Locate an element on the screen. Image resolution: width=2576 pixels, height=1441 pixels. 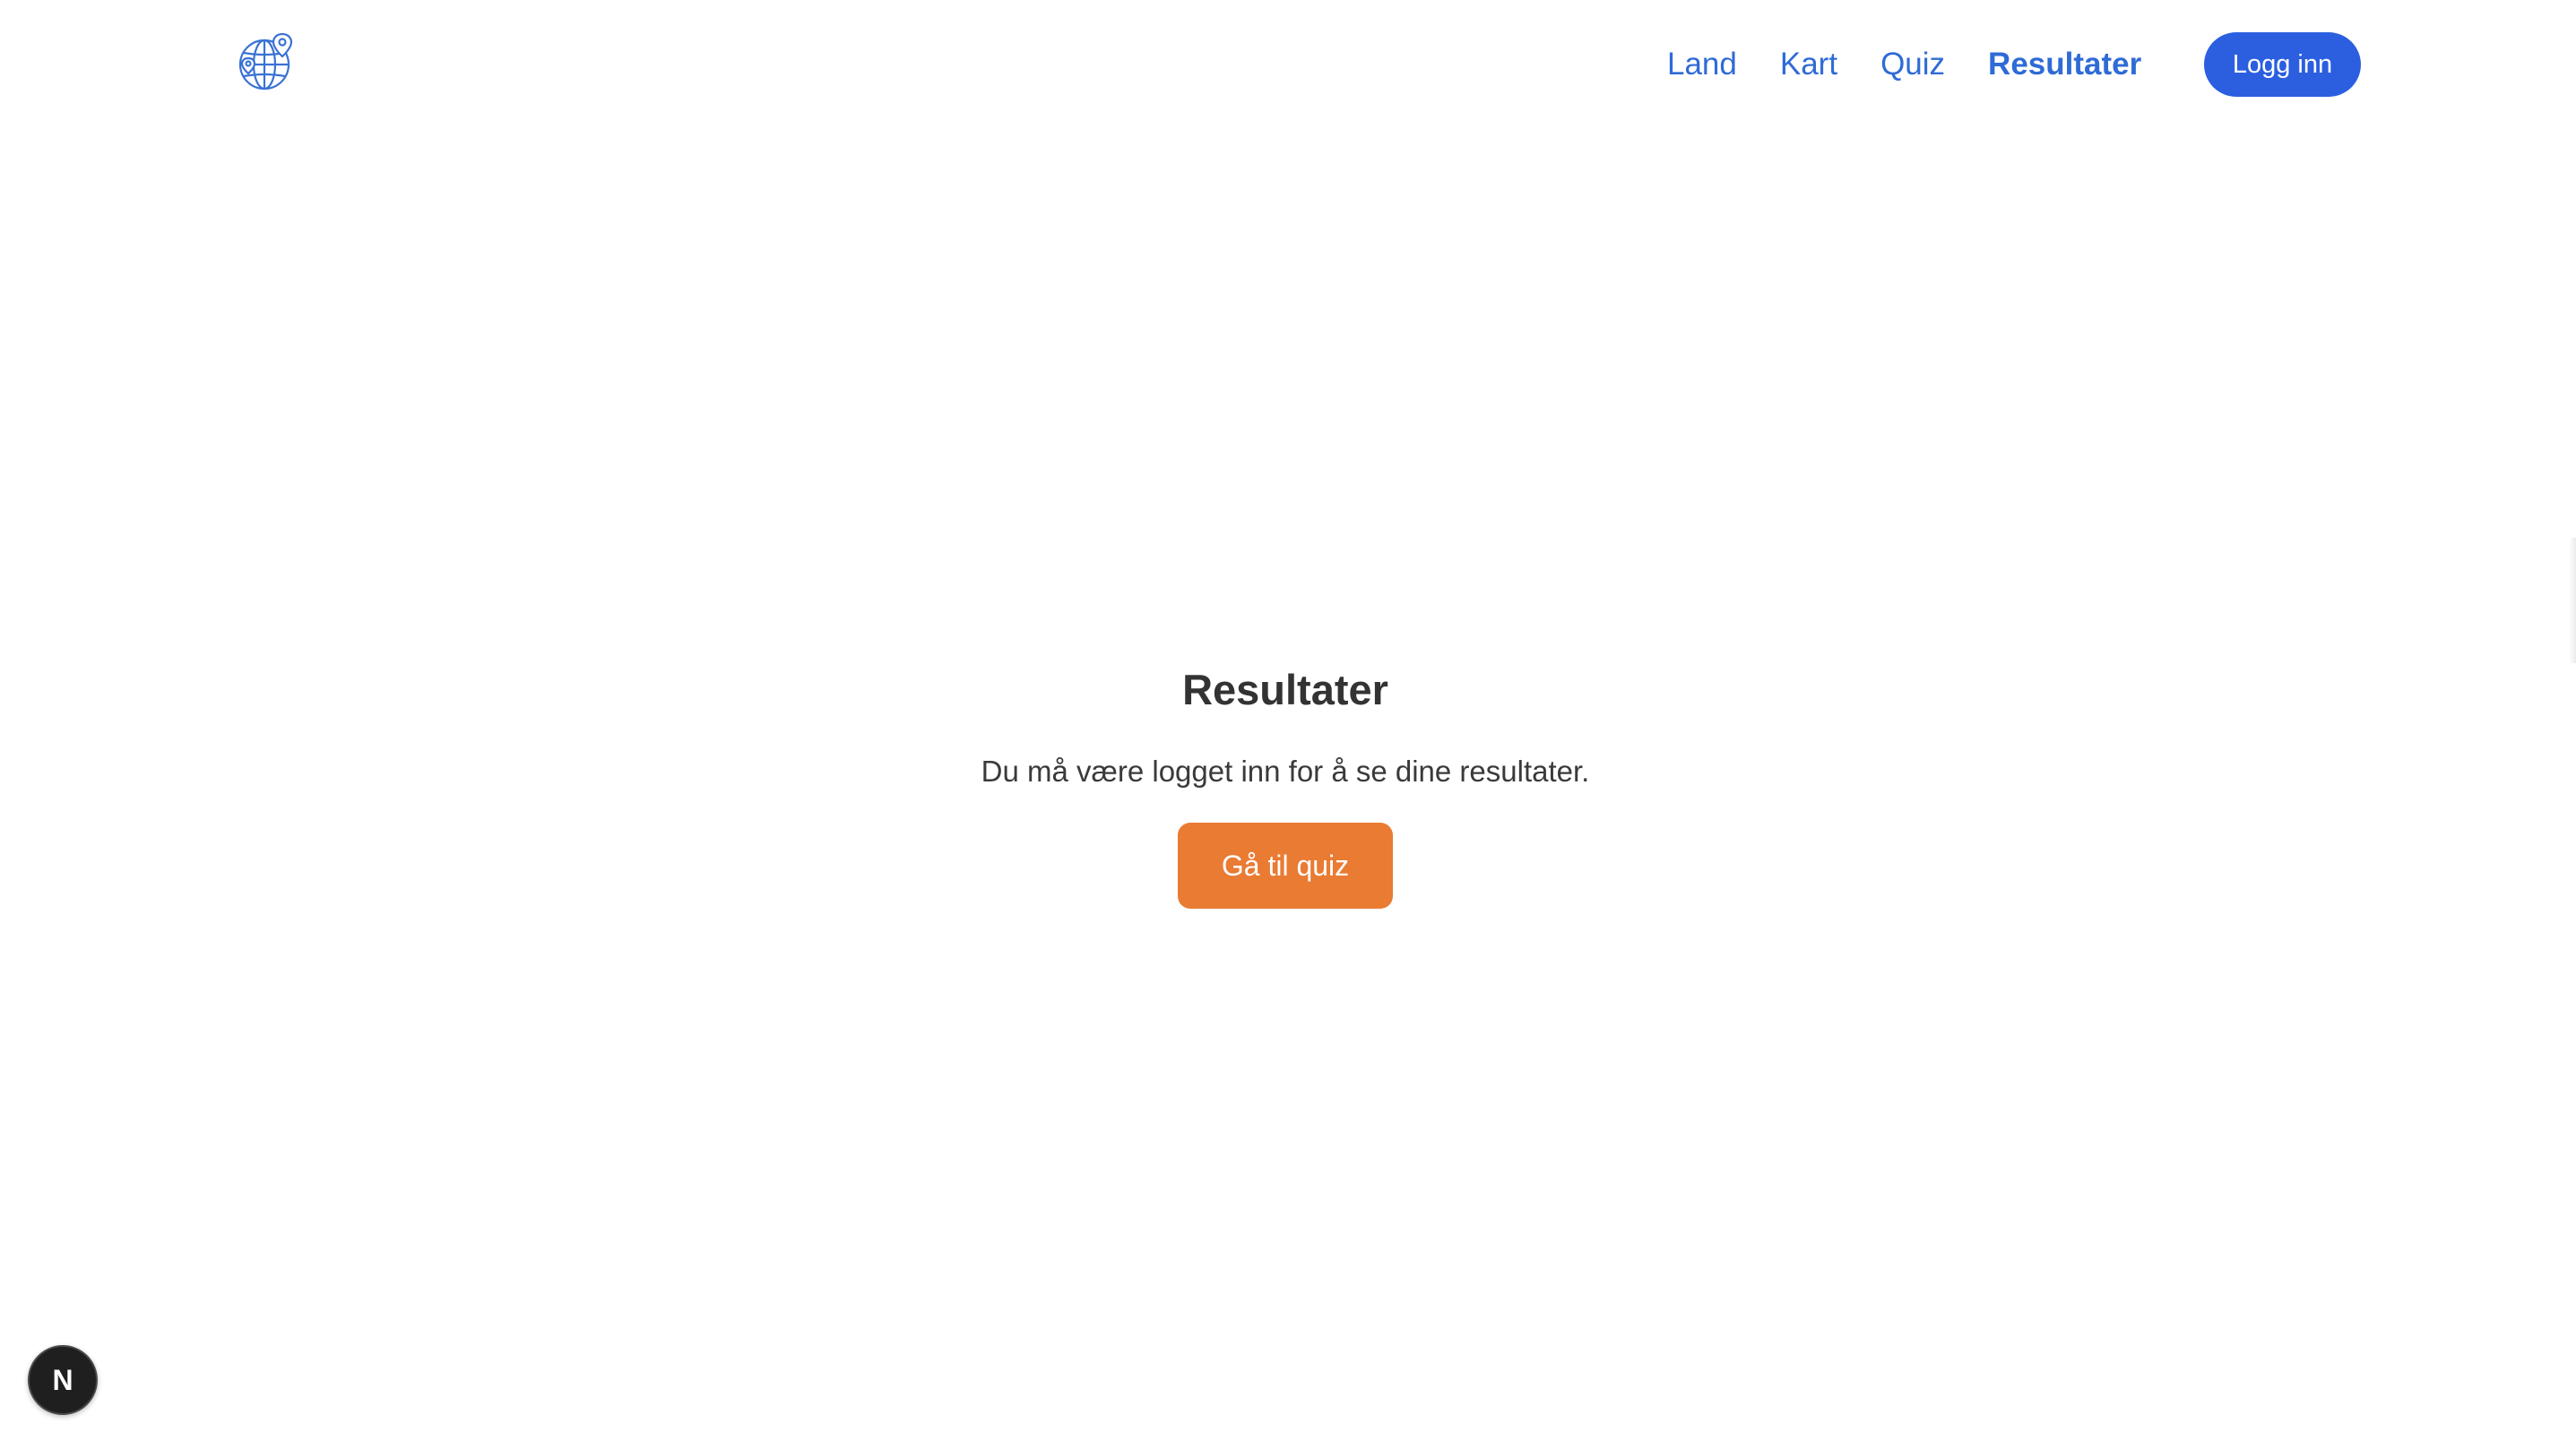
nav-link-resultater: Resultater is located at coordinates (2064, 64).